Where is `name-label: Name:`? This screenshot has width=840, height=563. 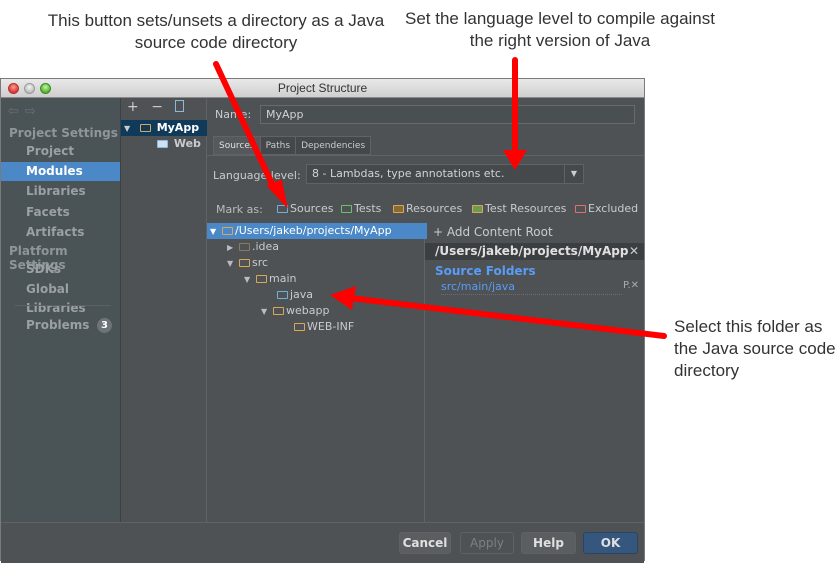 name-label: Name: is located at coordinates (233, 114).